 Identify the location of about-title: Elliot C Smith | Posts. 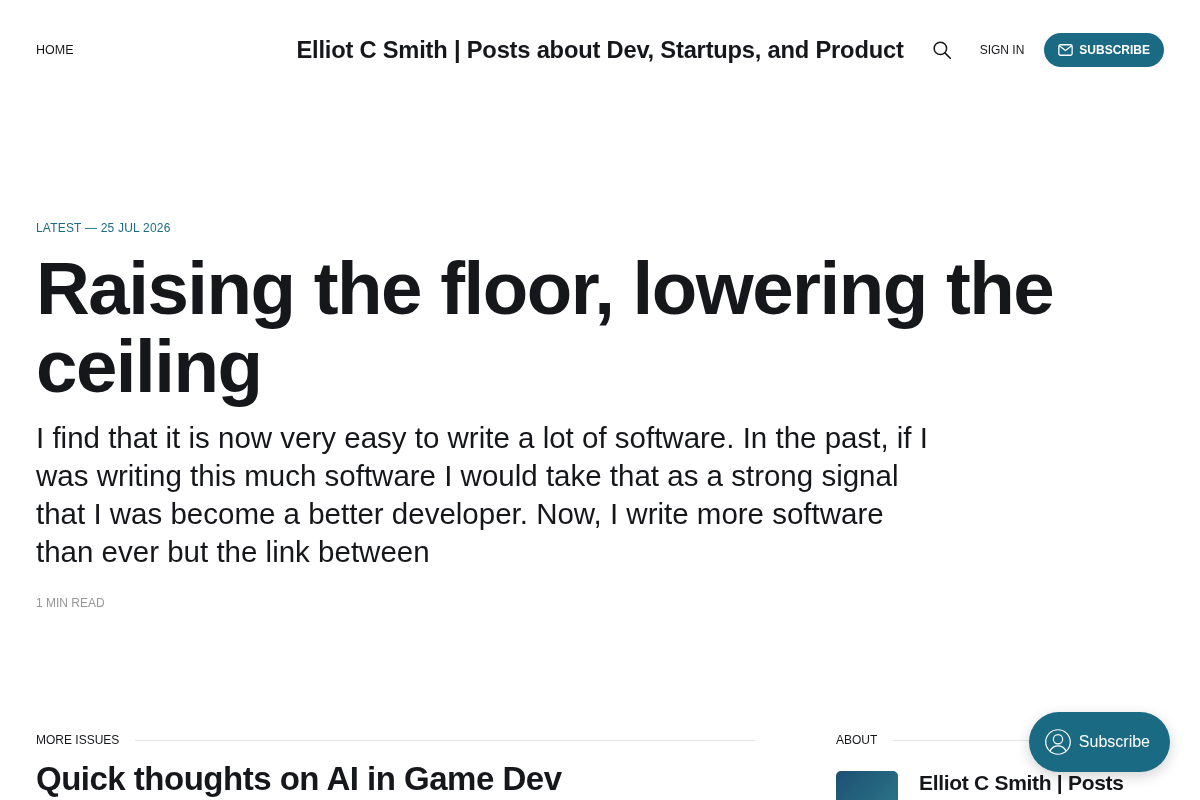
(1021, 783).